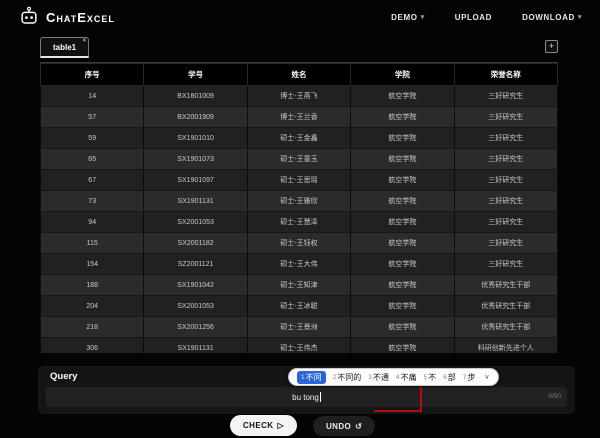 This screenshot has width=600, height=438. I want to click on query-input-value: bu tong, so click(305, 397).